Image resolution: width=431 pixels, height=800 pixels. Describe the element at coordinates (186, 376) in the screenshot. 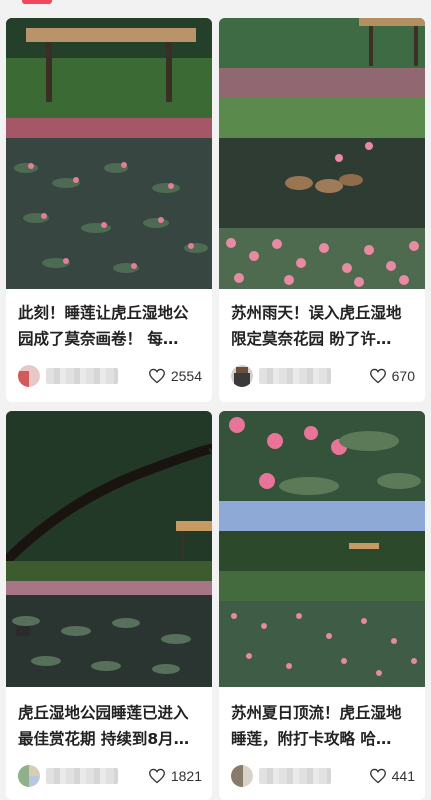

I see `like-count: 2554` at that location.